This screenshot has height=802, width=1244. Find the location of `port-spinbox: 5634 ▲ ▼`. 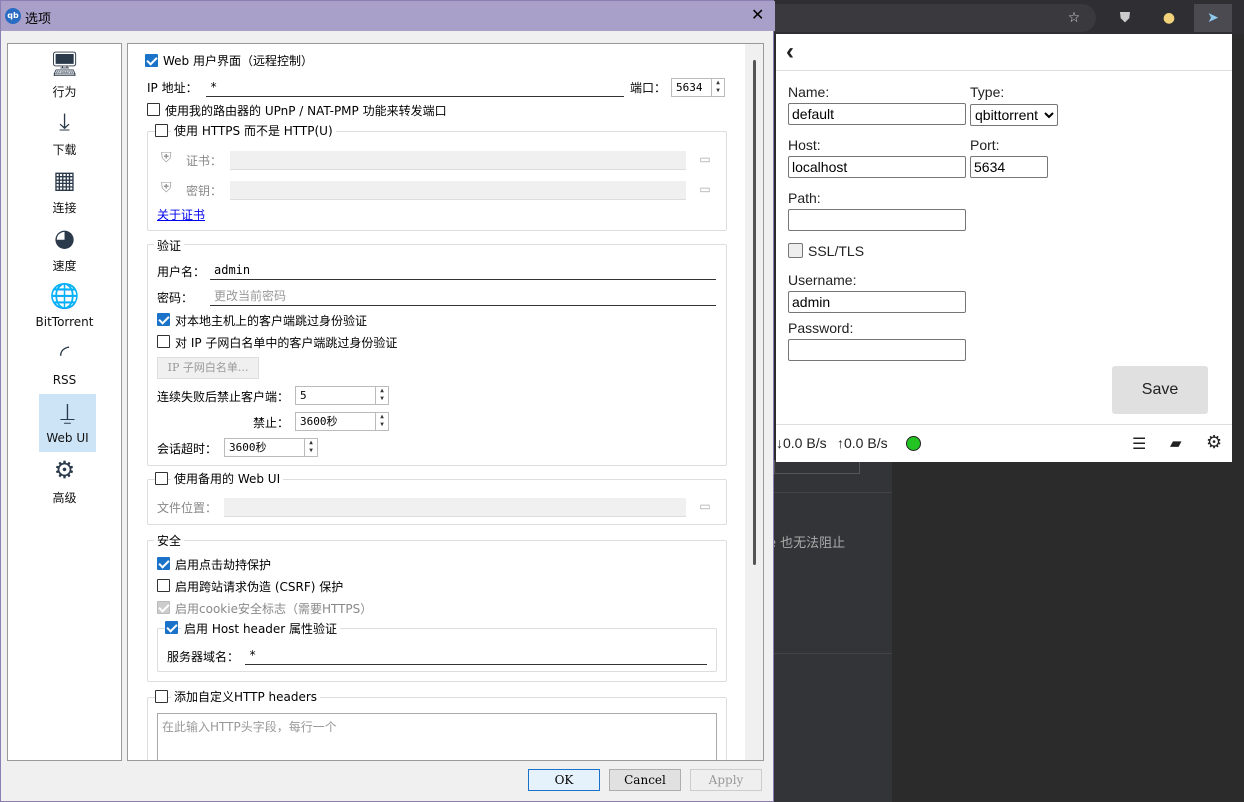

port-spinbox: 5634 ▲ ▼ is located at coordinates (698, 87).